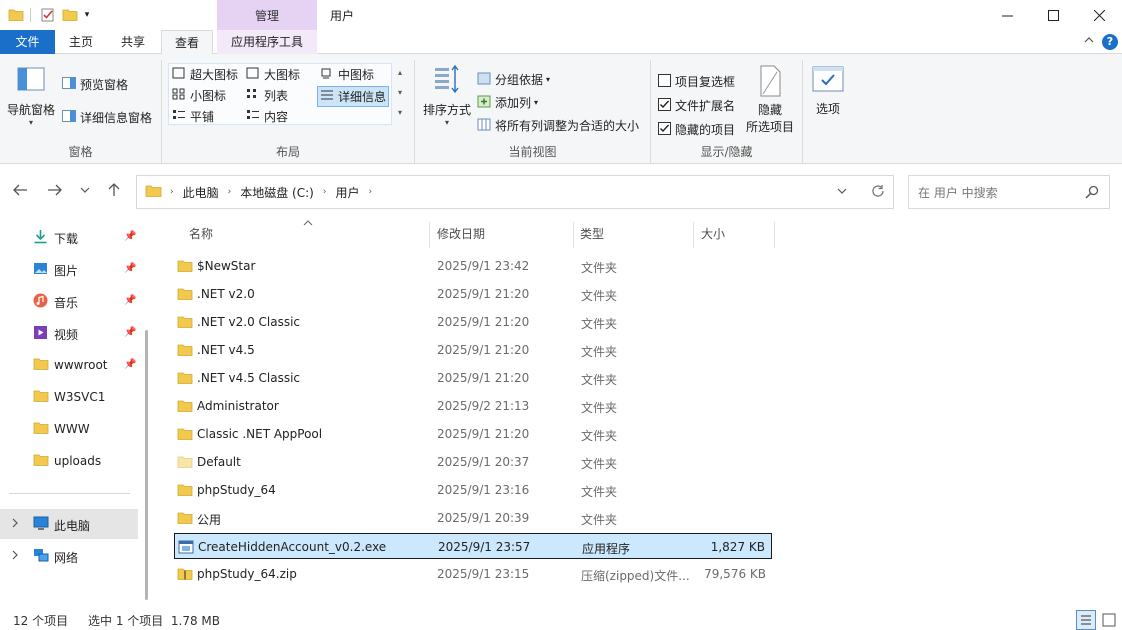  What do you see at coordinates (400, 94) in the screenshot?
I see `layout-scroll: ▴ ▾ ▾` at bounding box center [400, 94].